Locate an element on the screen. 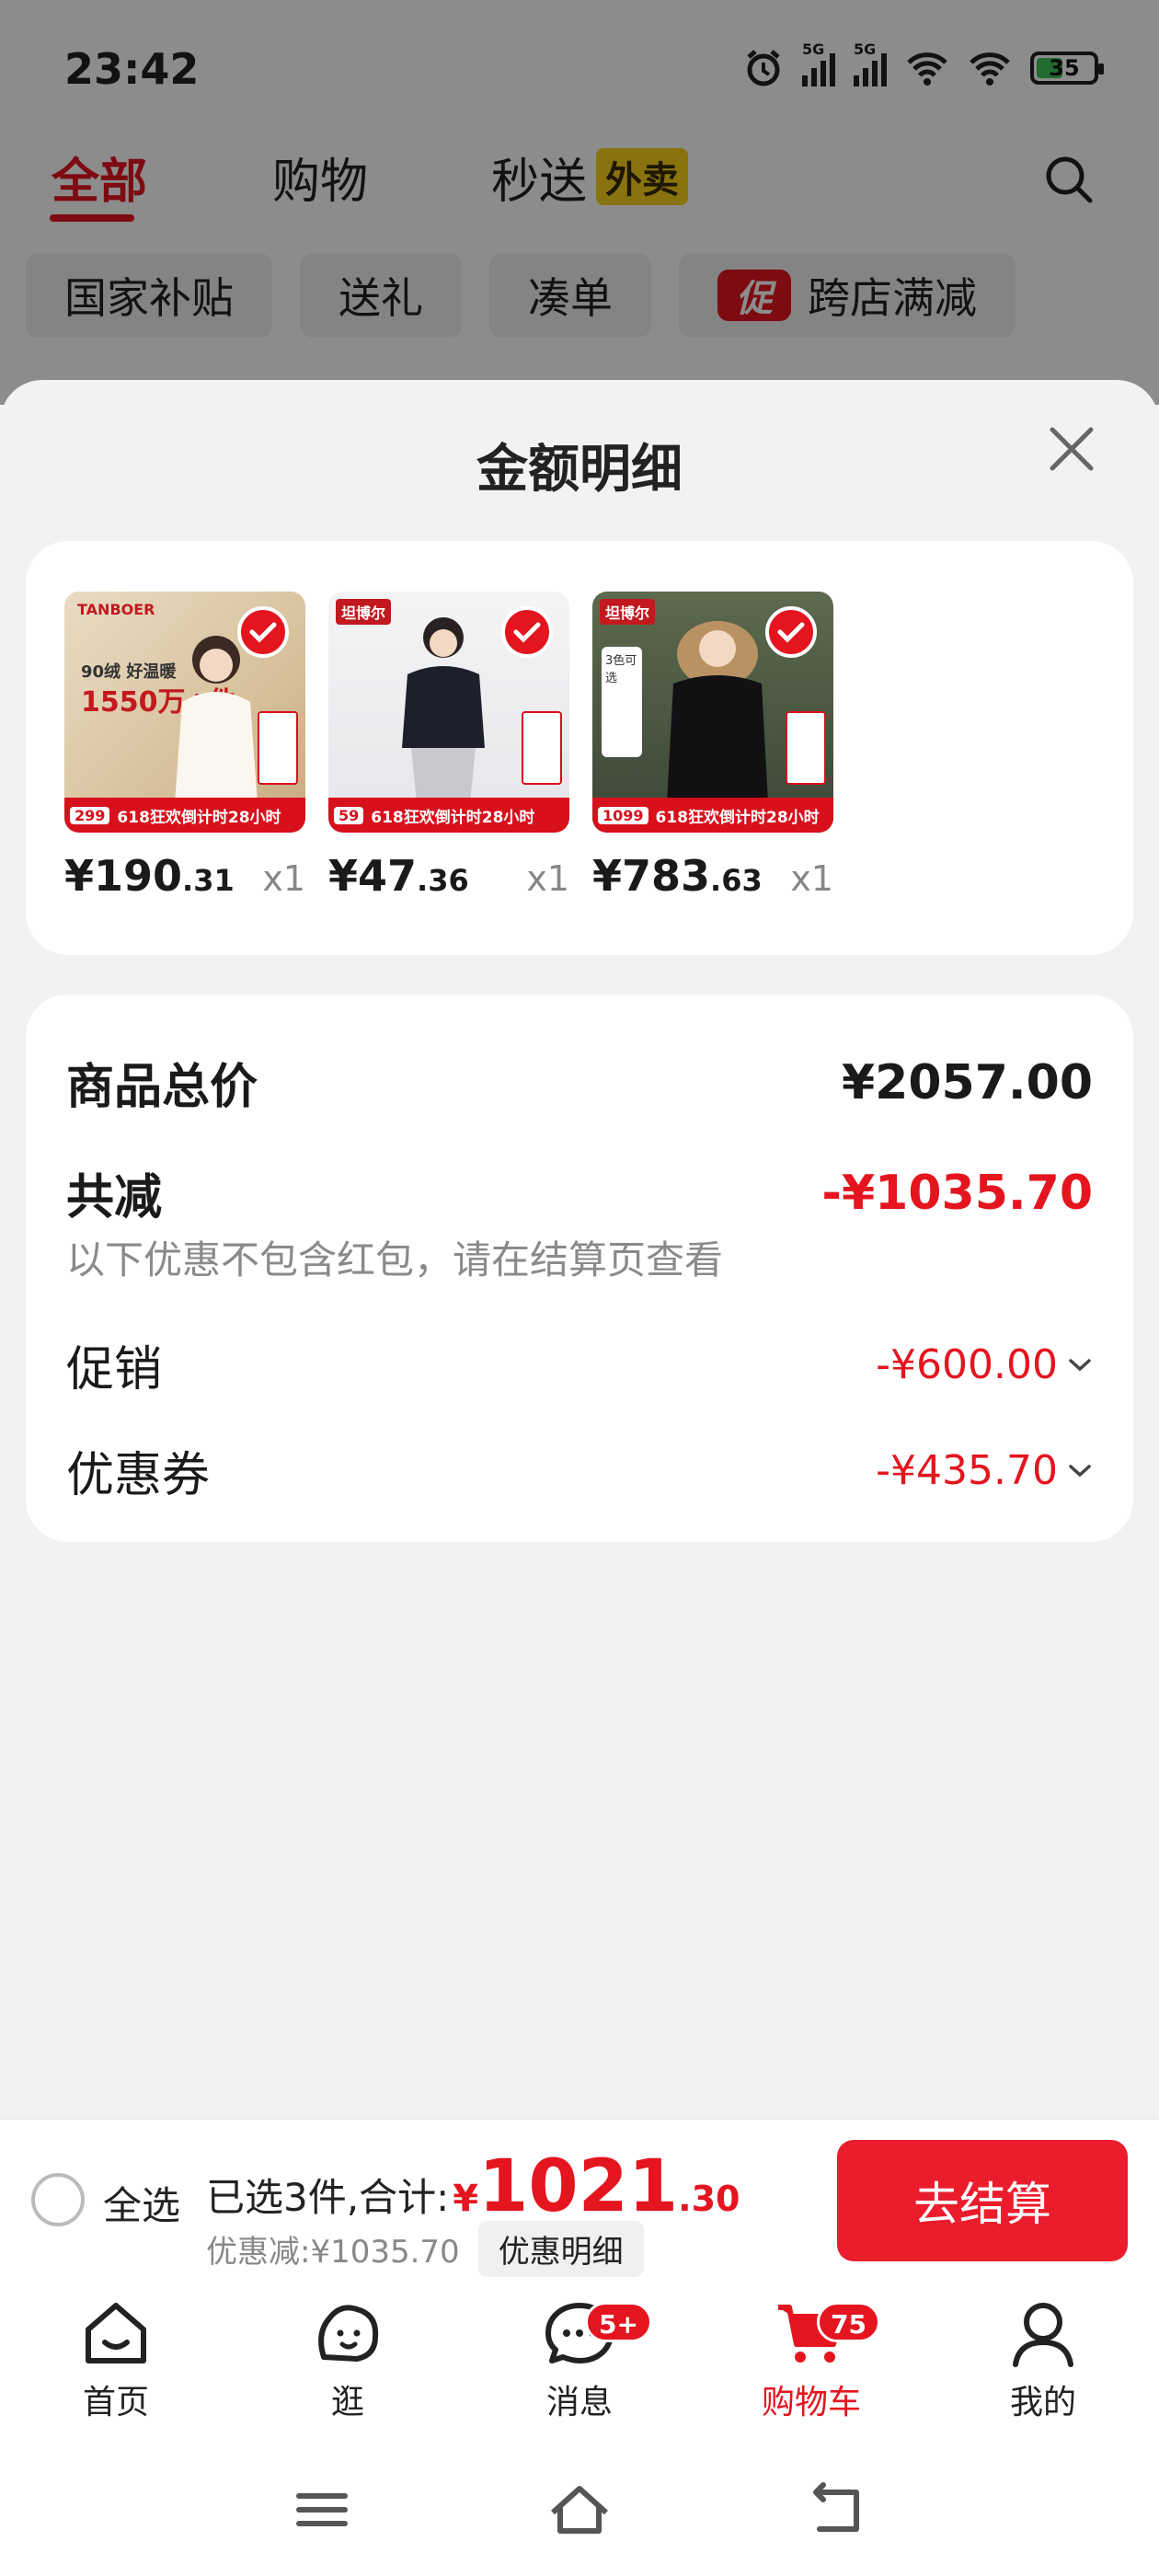 The height and width of the screenshot is (2576, 1159). nav-browse: 逛 is located at coordinates (347, 2359).